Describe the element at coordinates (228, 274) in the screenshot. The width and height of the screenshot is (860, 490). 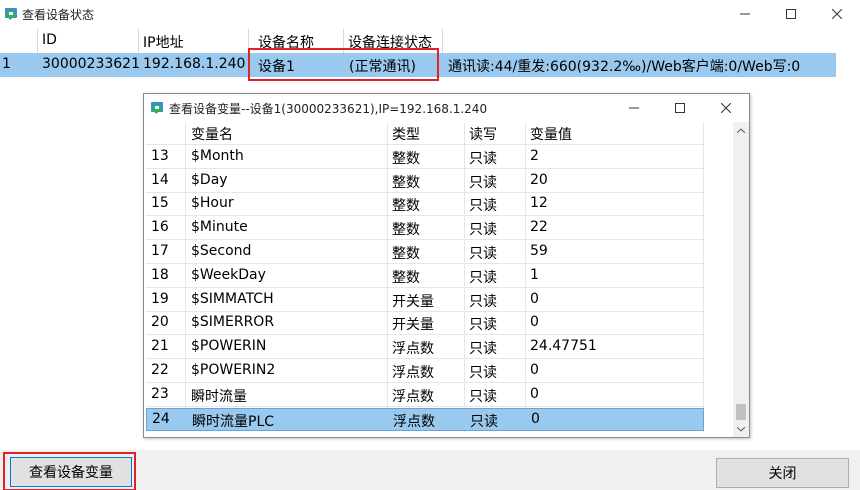
I see `variable-name: $WeekDay` at that location.